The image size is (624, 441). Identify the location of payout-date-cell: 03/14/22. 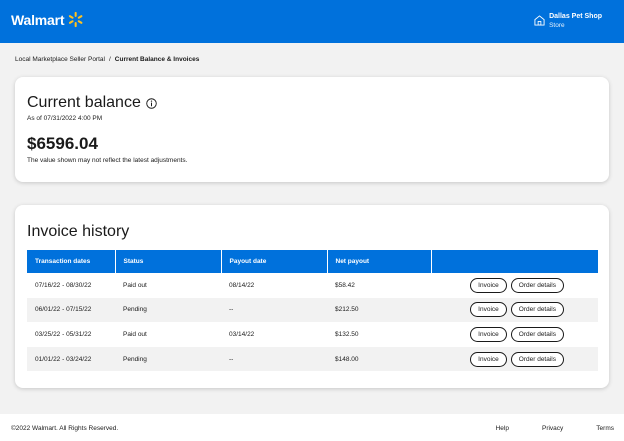
(242, 334).